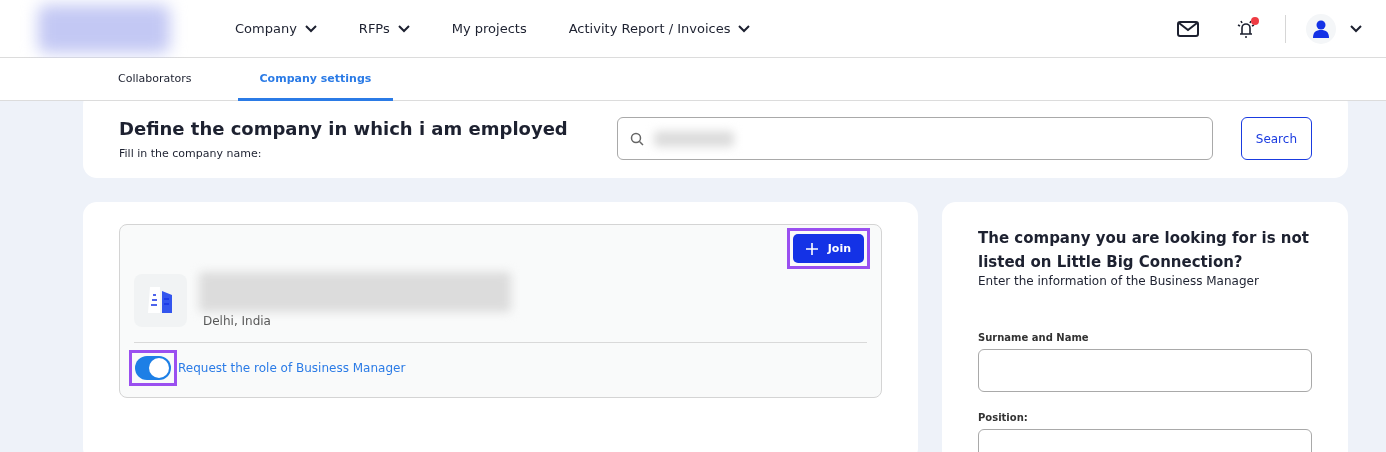 The width and height of the screenshot is (1386, 452). Describe the element at coordinates (1188, 28) in the screenshot. I see `mail-icon` at that location.